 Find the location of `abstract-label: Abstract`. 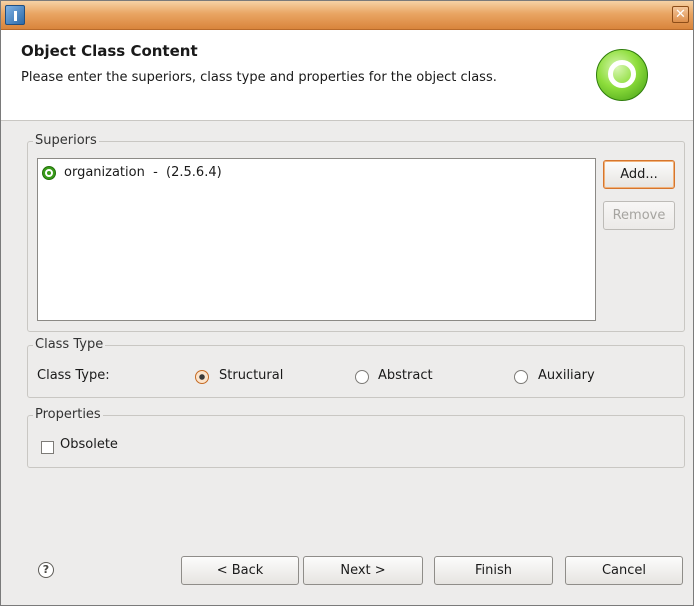

abstract-label: Abstract is located at coordinates (405, 375).